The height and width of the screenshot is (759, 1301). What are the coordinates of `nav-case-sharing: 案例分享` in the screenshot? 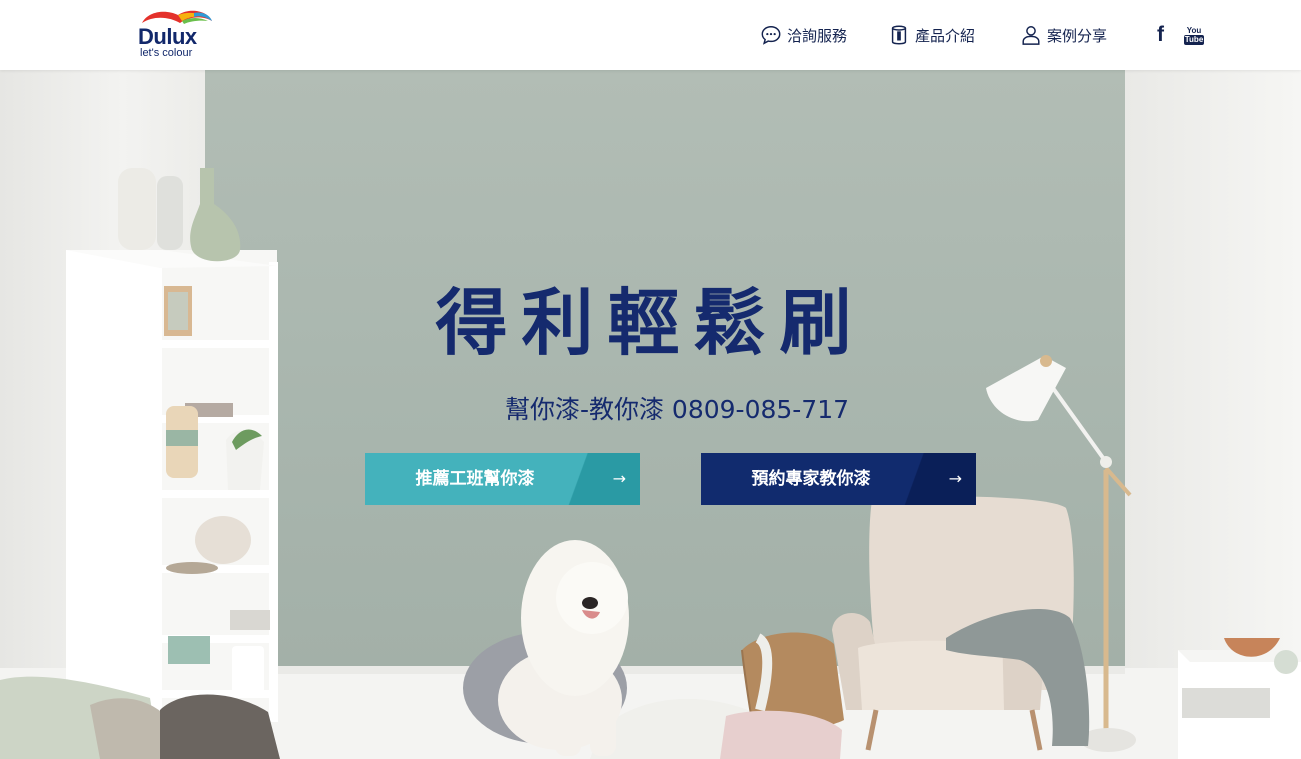 It's located at (1063, 35).